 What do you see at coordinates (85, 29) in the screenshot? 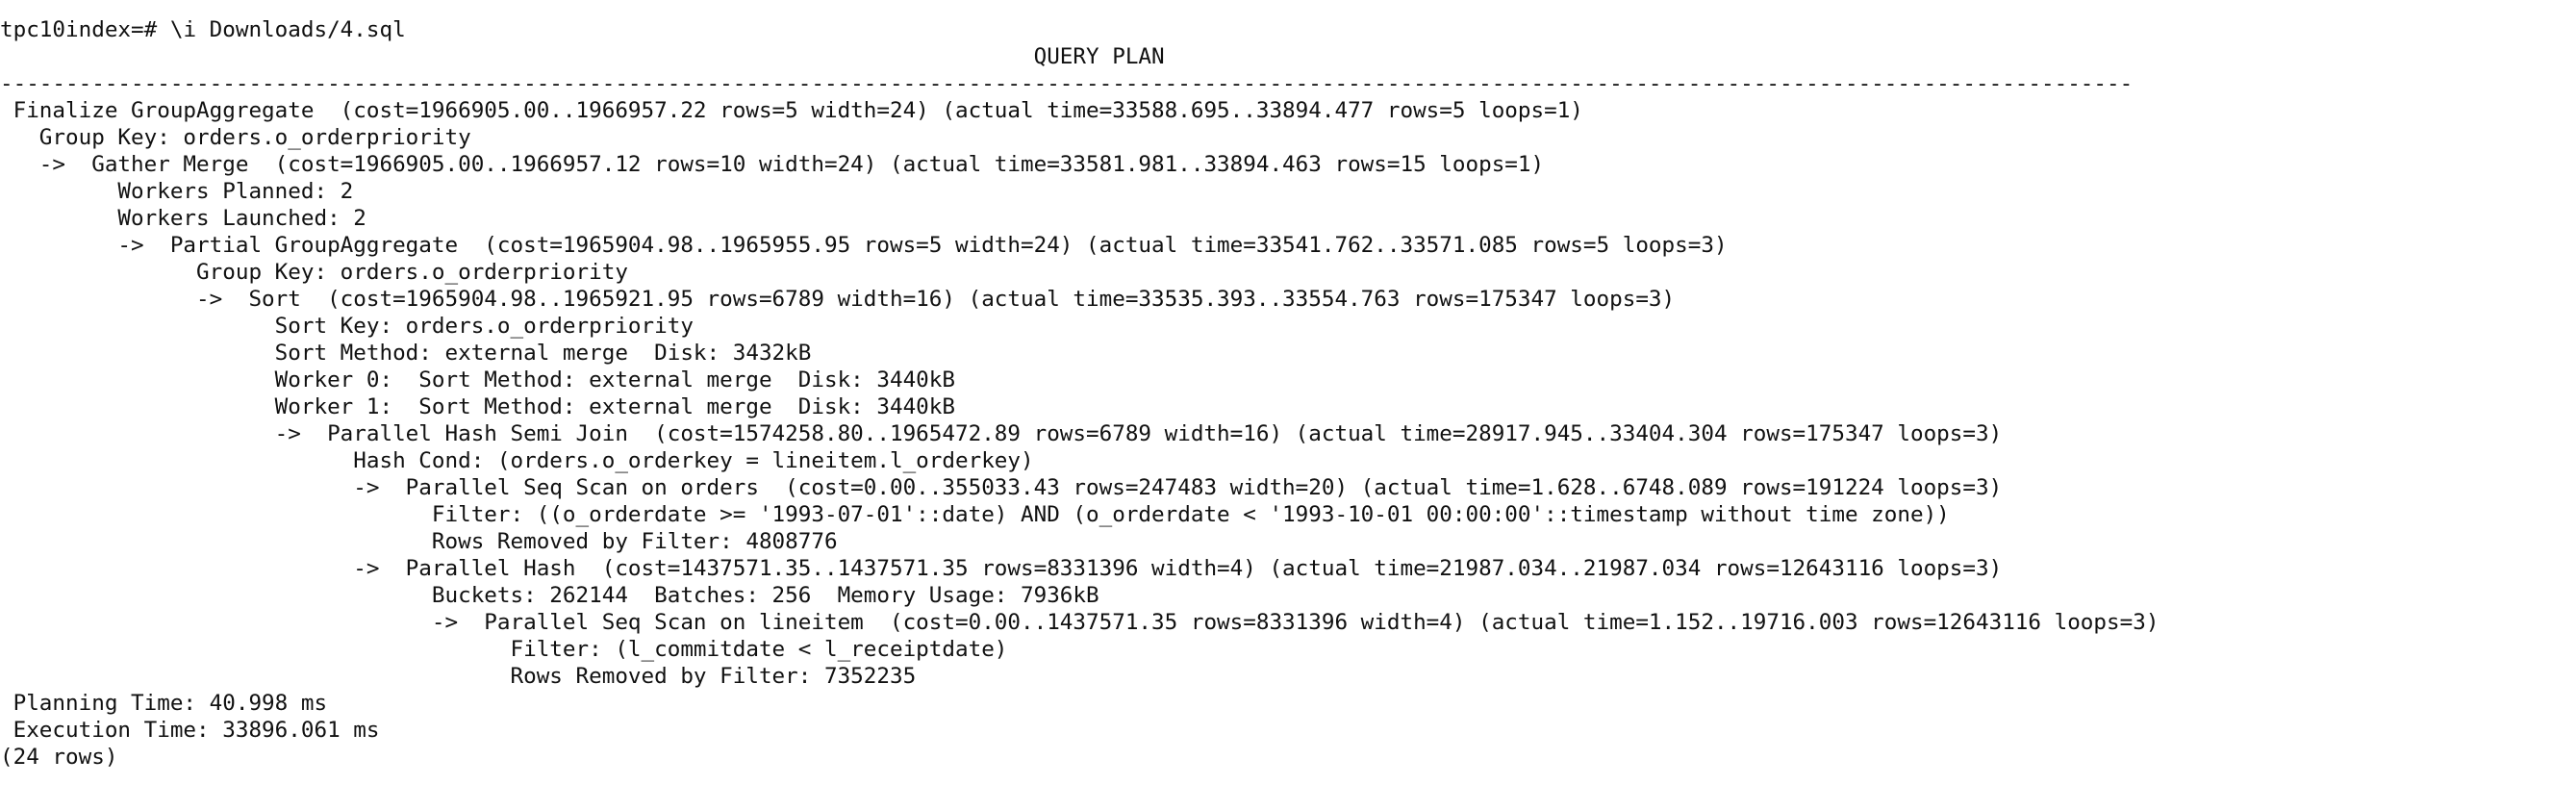
I see `psql-prompt: tpc10index=#` at bounding box center [85, 29].